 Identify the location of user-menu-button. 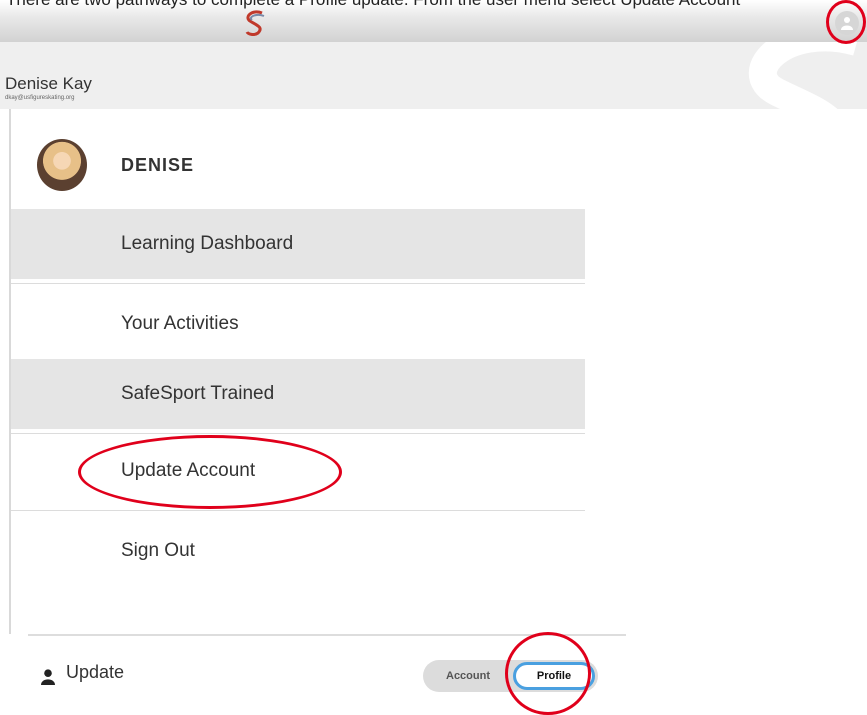
(847, 23).